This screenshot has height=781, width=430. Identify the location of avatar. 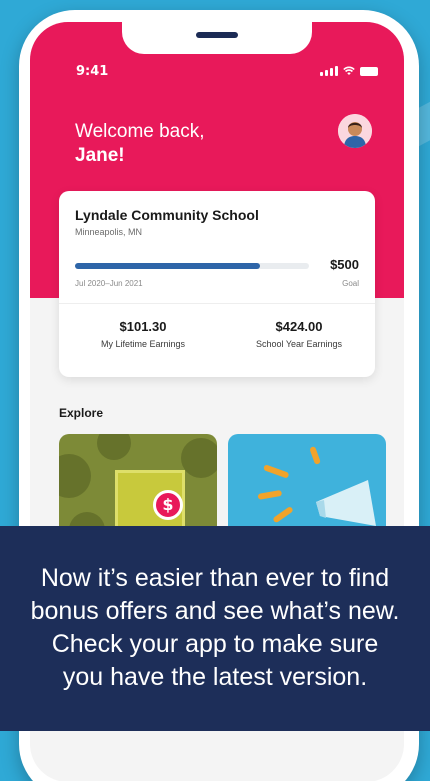
(355, 131).